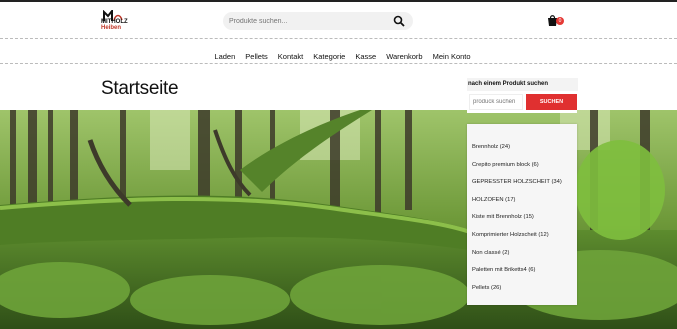 Image resolution: width=677 pixels, height=329 pixels. Describe the element at coordinates (560, 21) in the screenshot. I see `cart-count-badge: 0` at that location.